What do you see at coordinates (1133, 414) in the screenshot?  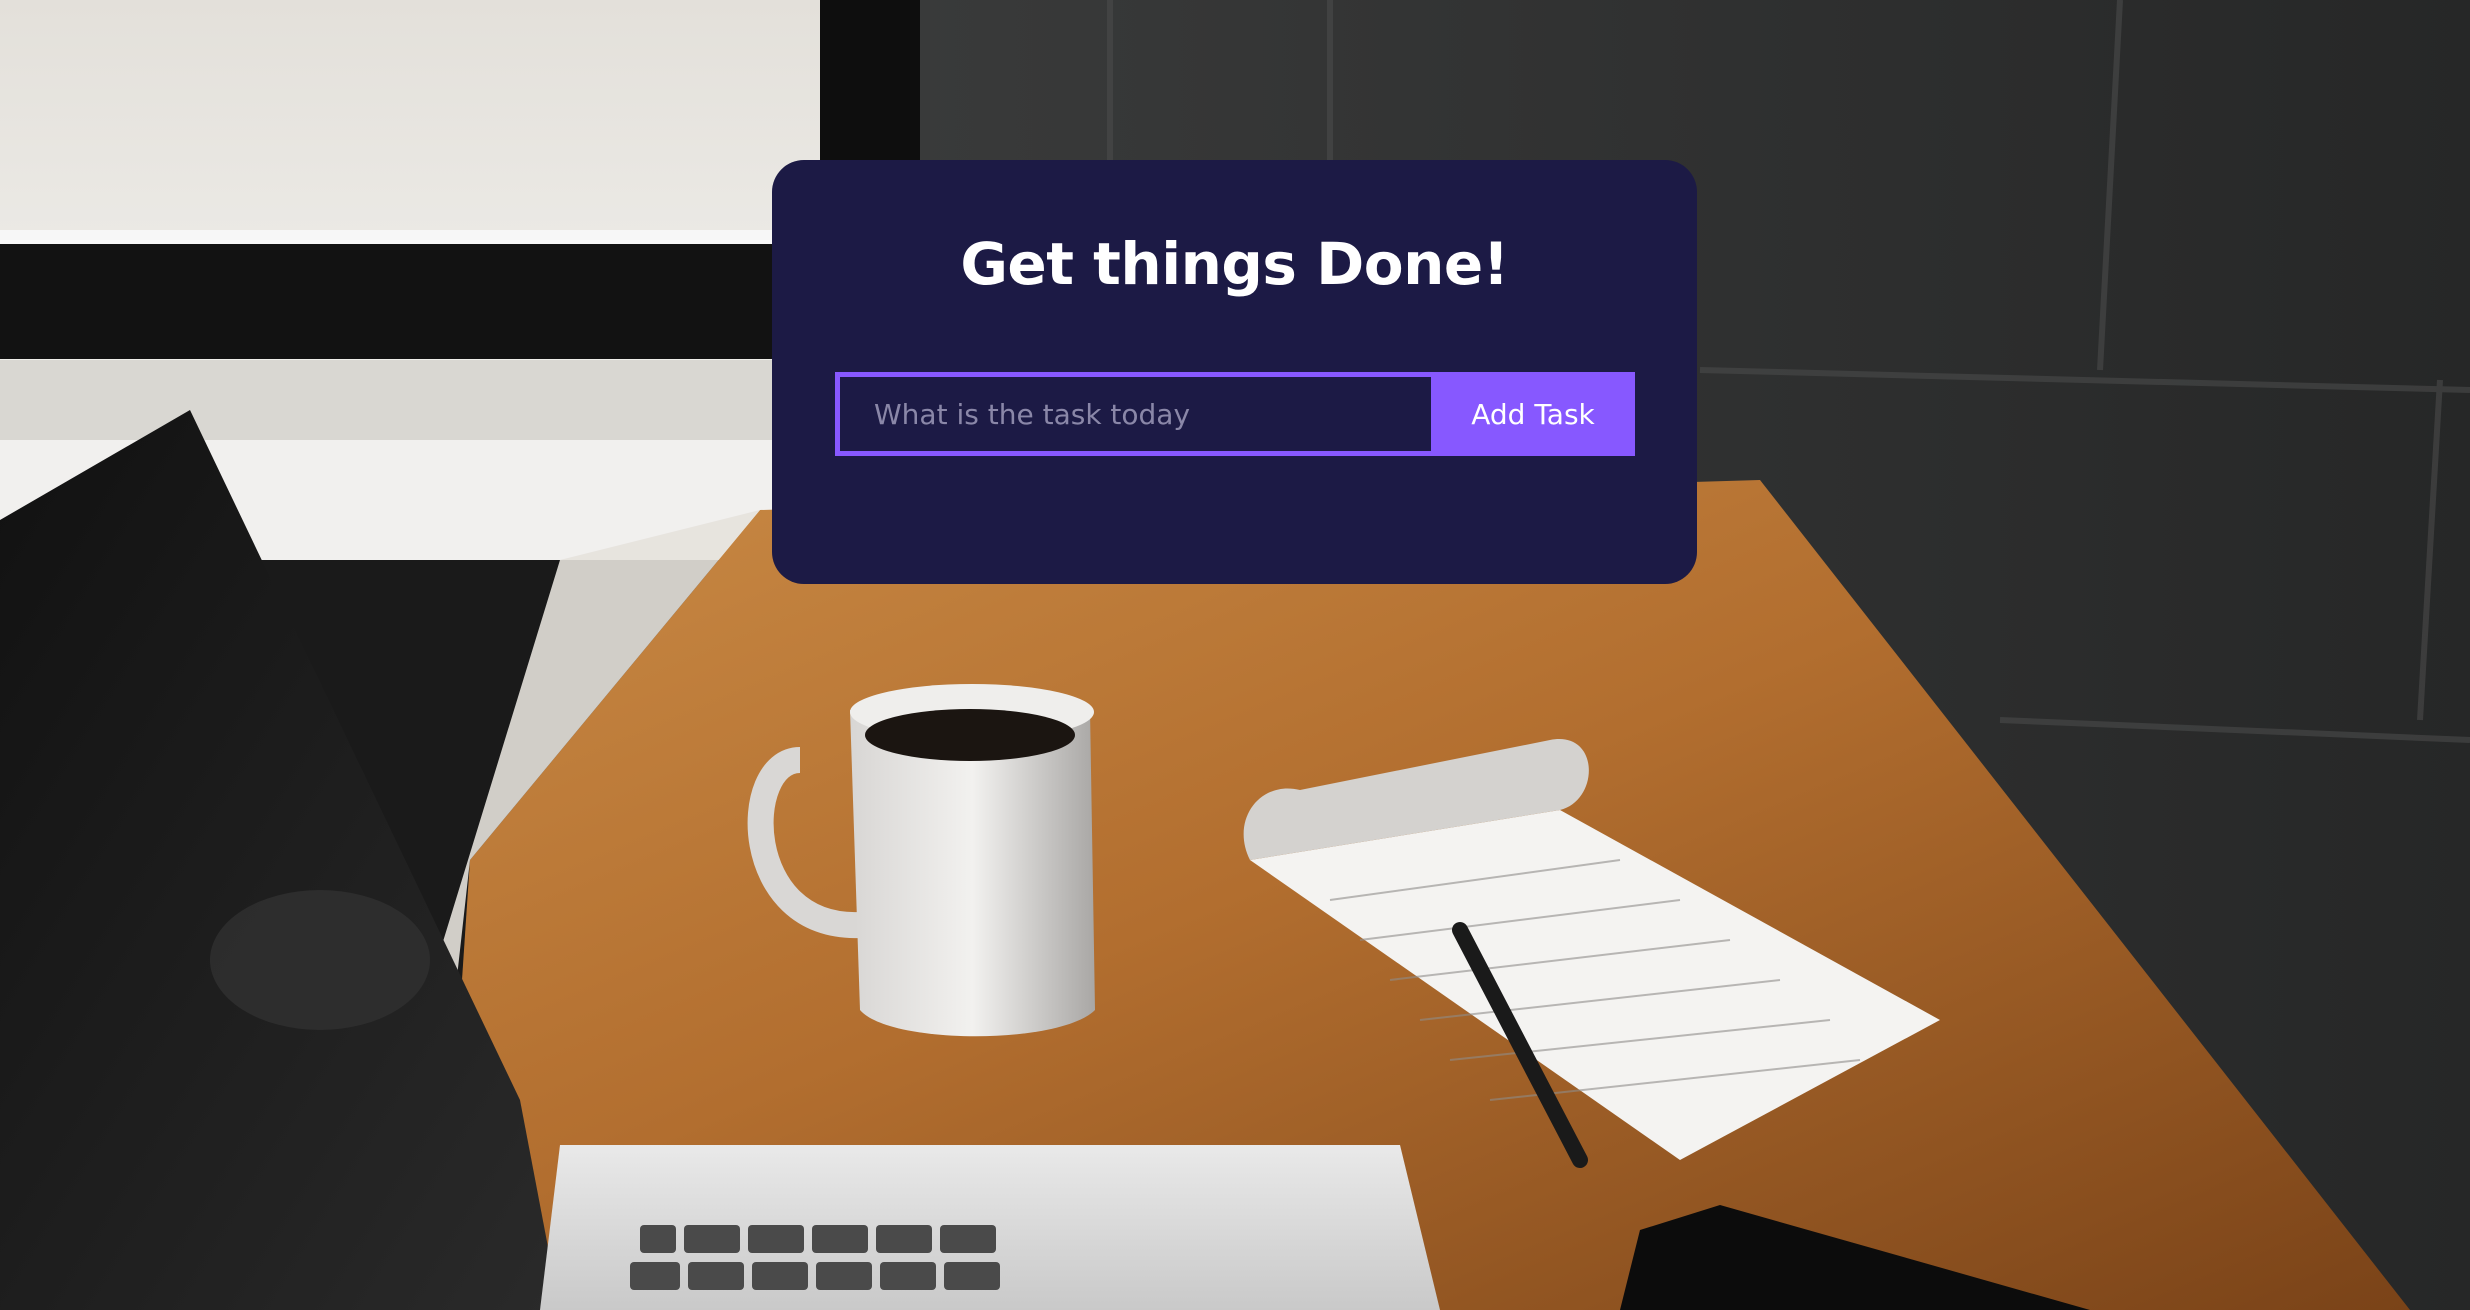 I see `task-input` at bounding box center [1133, 414].